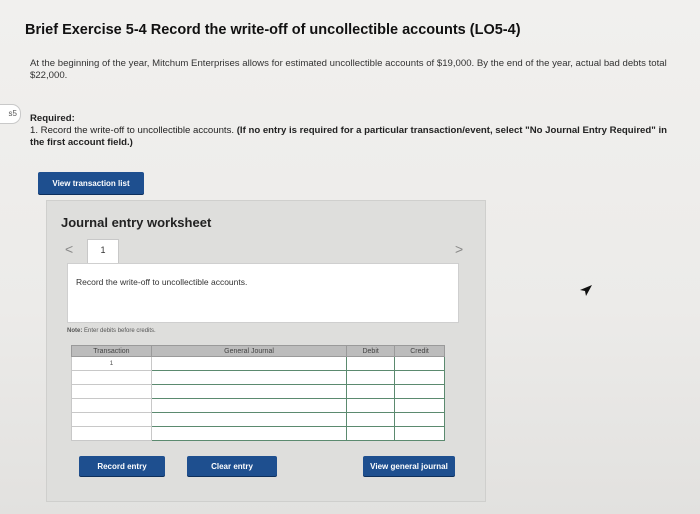  Describe the element at coordinates (69, 249) in the screenshot. I see `chevron-left-icon: <` at that location.